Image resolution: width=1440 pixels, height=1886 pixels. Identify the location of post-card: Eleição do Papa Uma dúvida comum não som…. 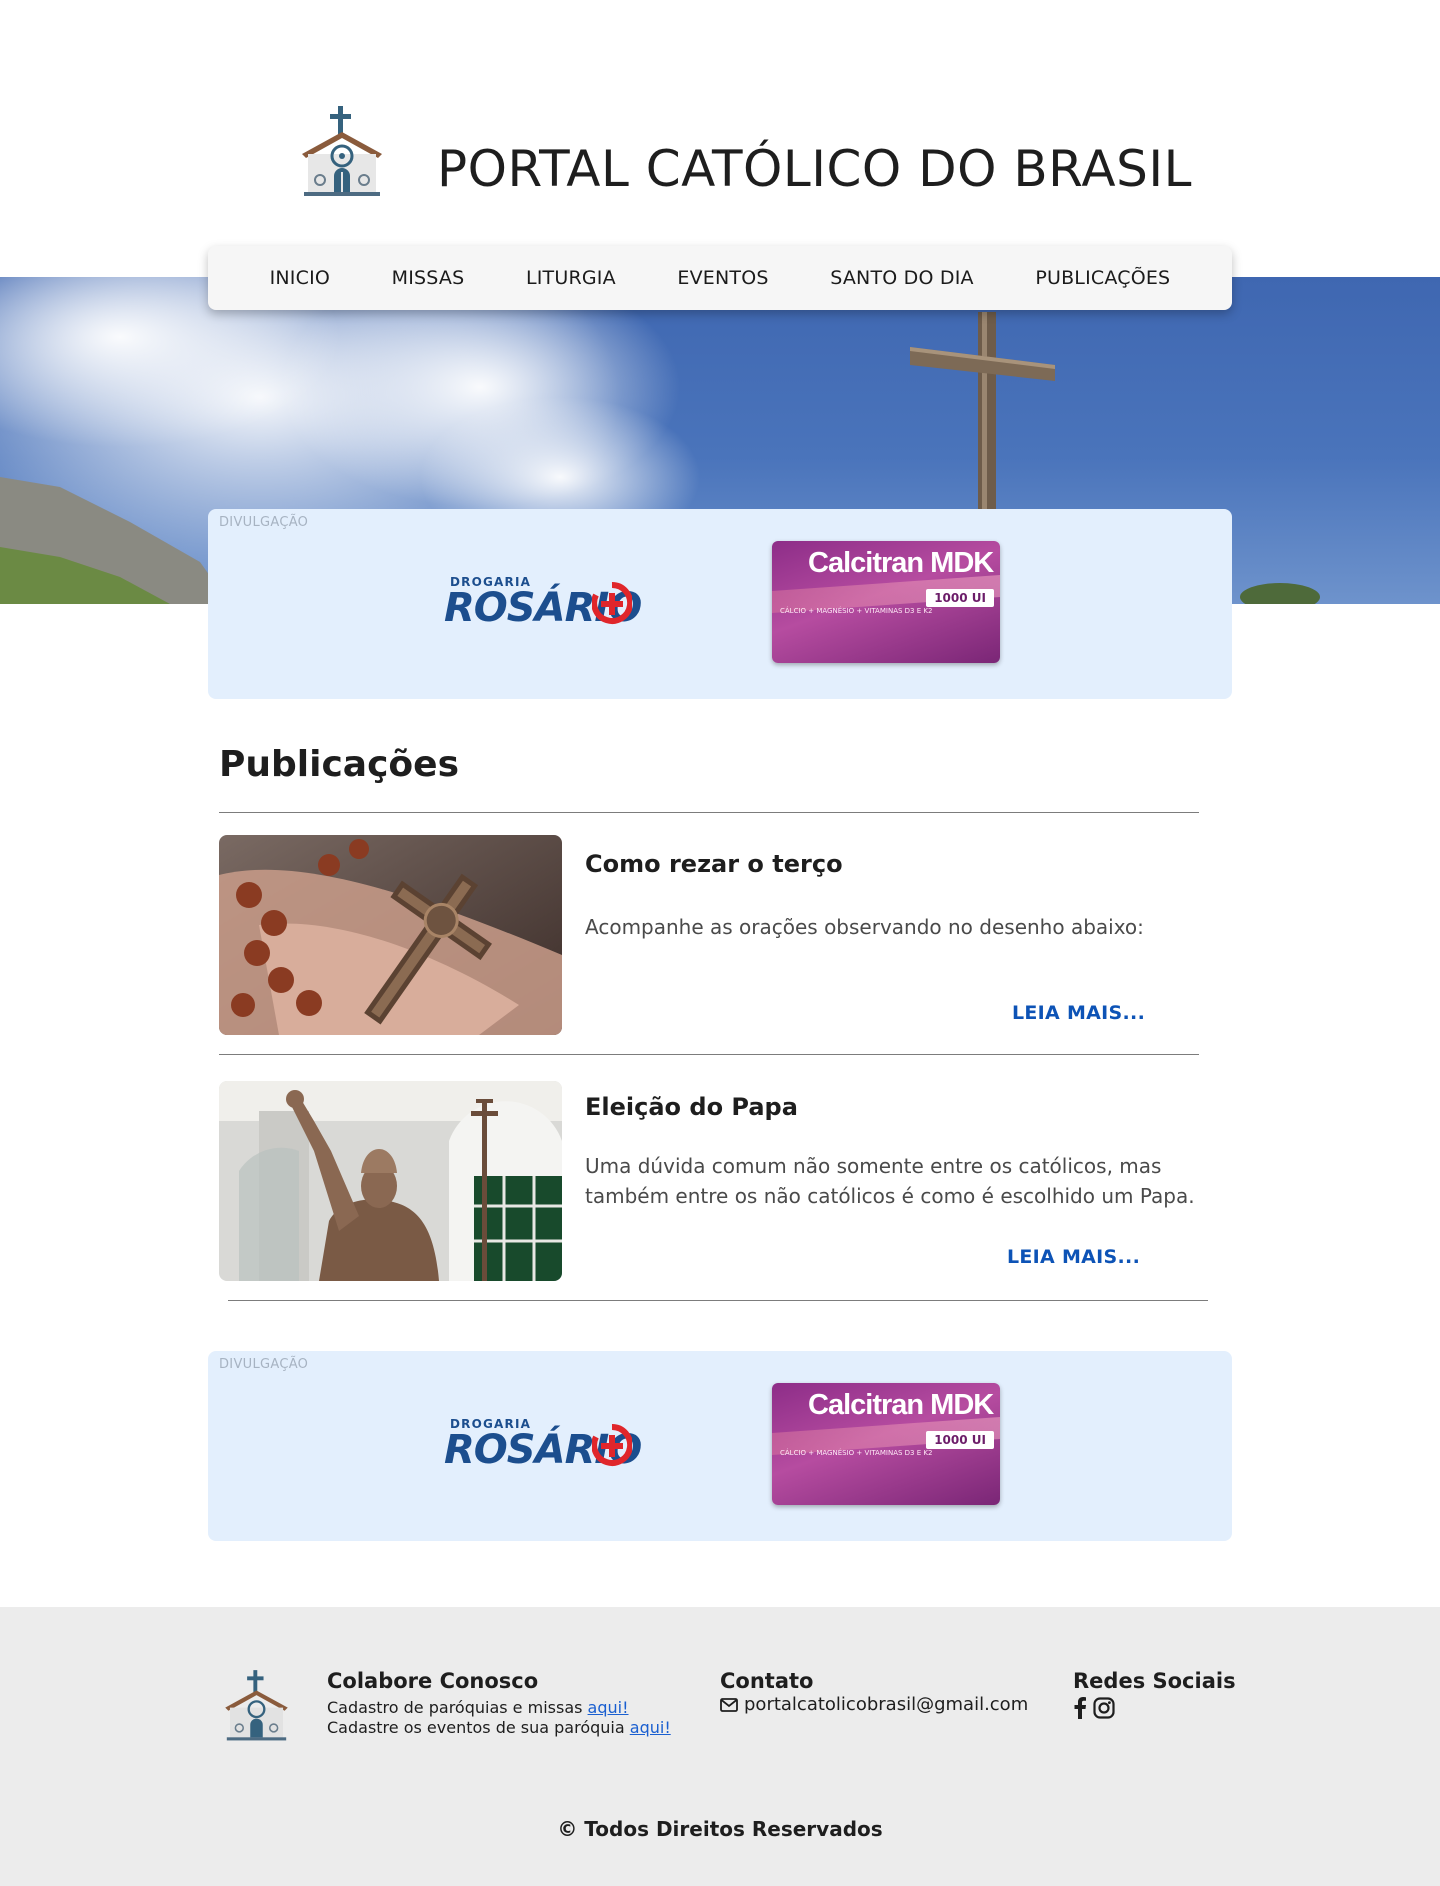
(714, 1181).